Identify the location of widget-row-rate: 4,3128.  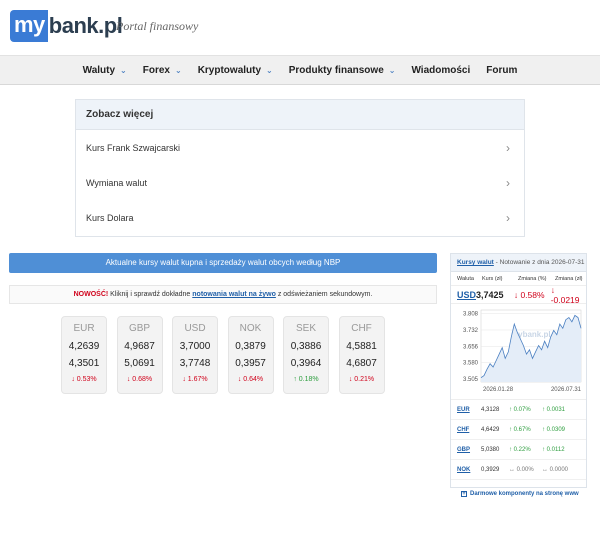
(490, 409).